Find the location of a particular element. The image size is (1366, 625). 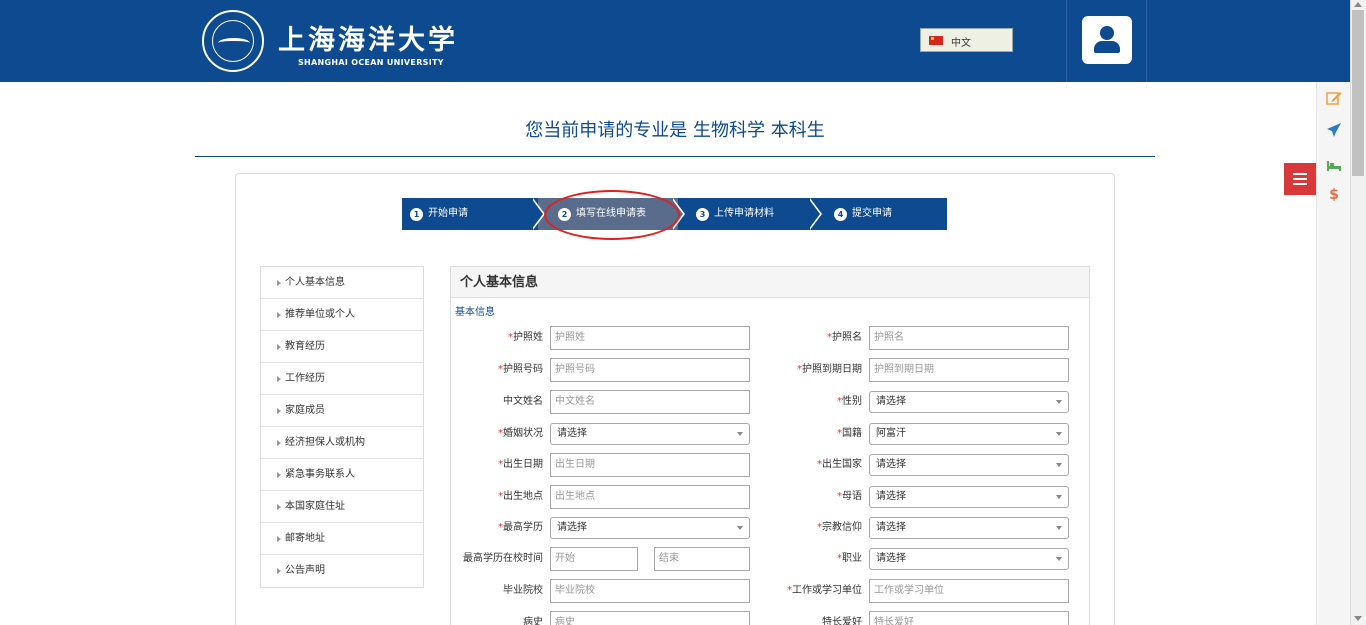

user-account-button is located at coordinates (1107, 40).